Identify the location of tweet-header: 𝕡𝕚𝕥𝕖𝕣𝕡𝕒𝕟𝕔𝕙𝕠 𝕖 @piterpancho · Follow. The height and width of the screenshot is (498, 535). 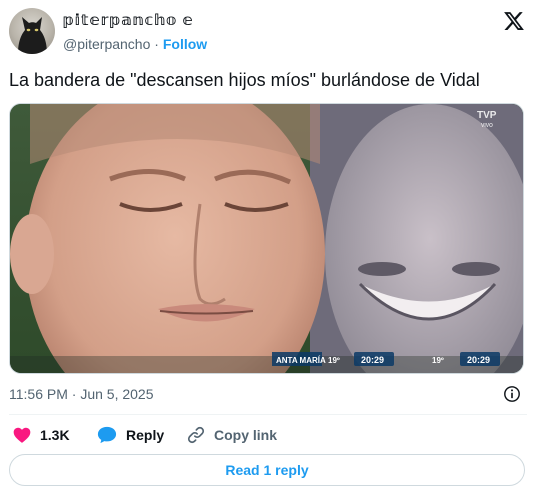
(268, 33).